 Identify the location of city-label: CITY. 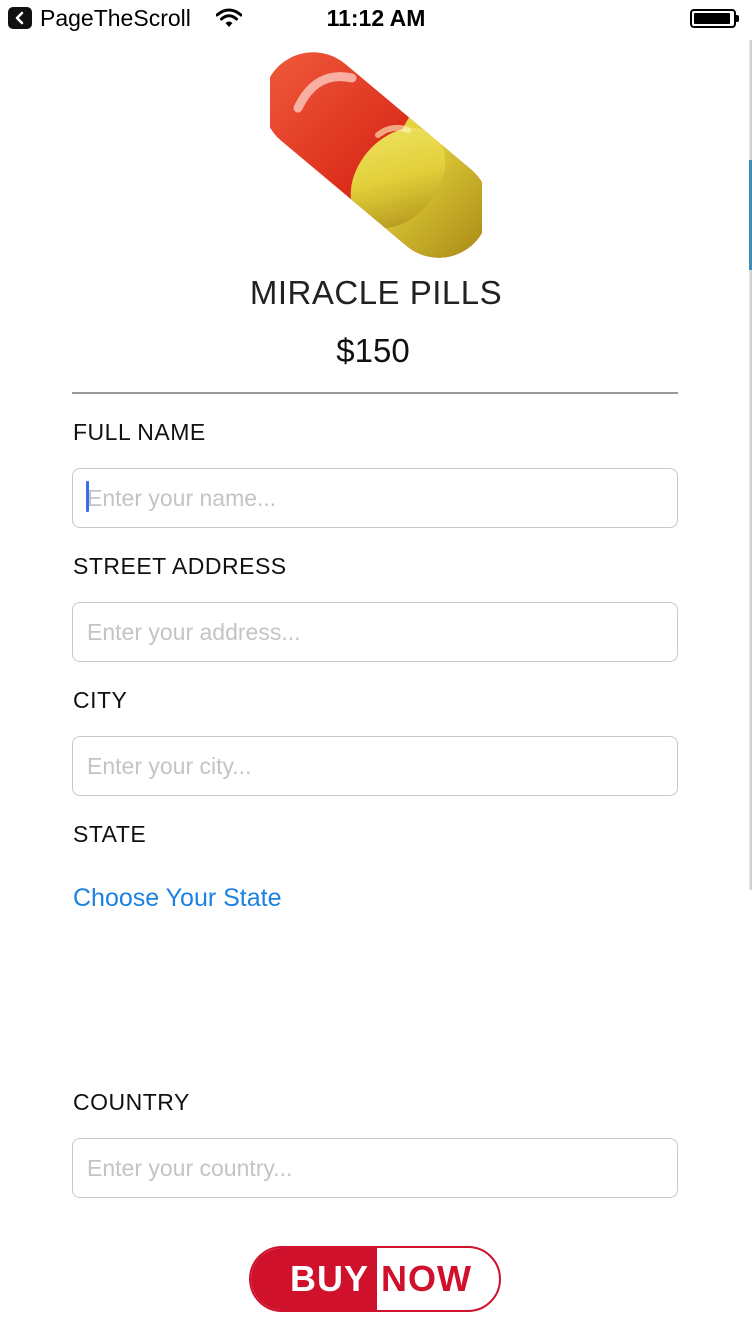
(100, 700).